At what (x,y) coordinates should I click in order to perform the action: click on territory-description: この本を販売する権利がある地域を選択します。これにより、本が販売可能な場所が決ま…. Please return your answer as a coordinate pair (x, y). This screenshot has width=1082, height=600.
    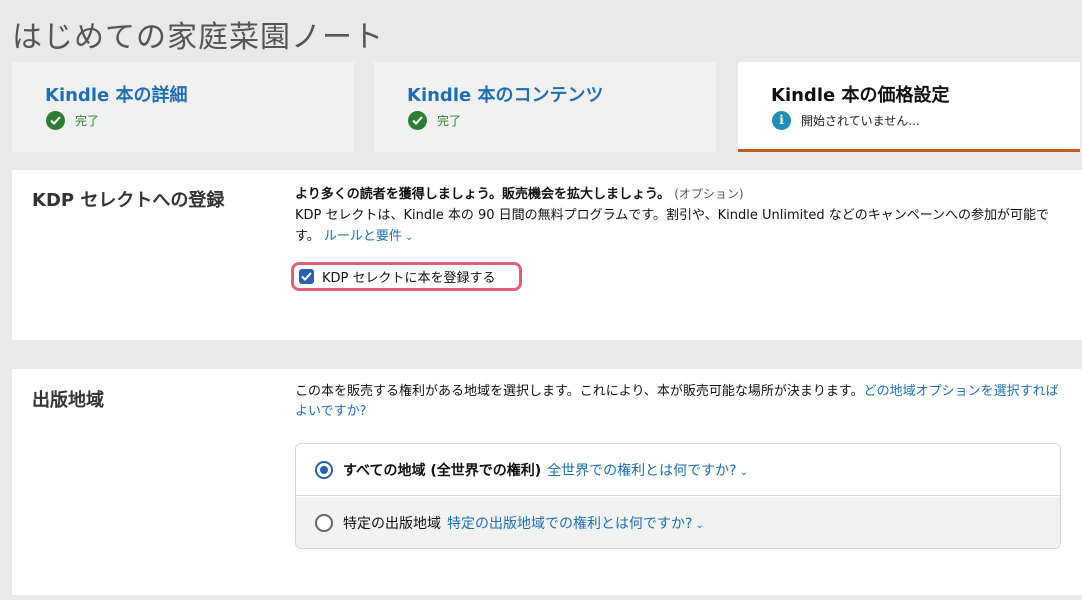
    Looking at the image, I should click on (579, 391).